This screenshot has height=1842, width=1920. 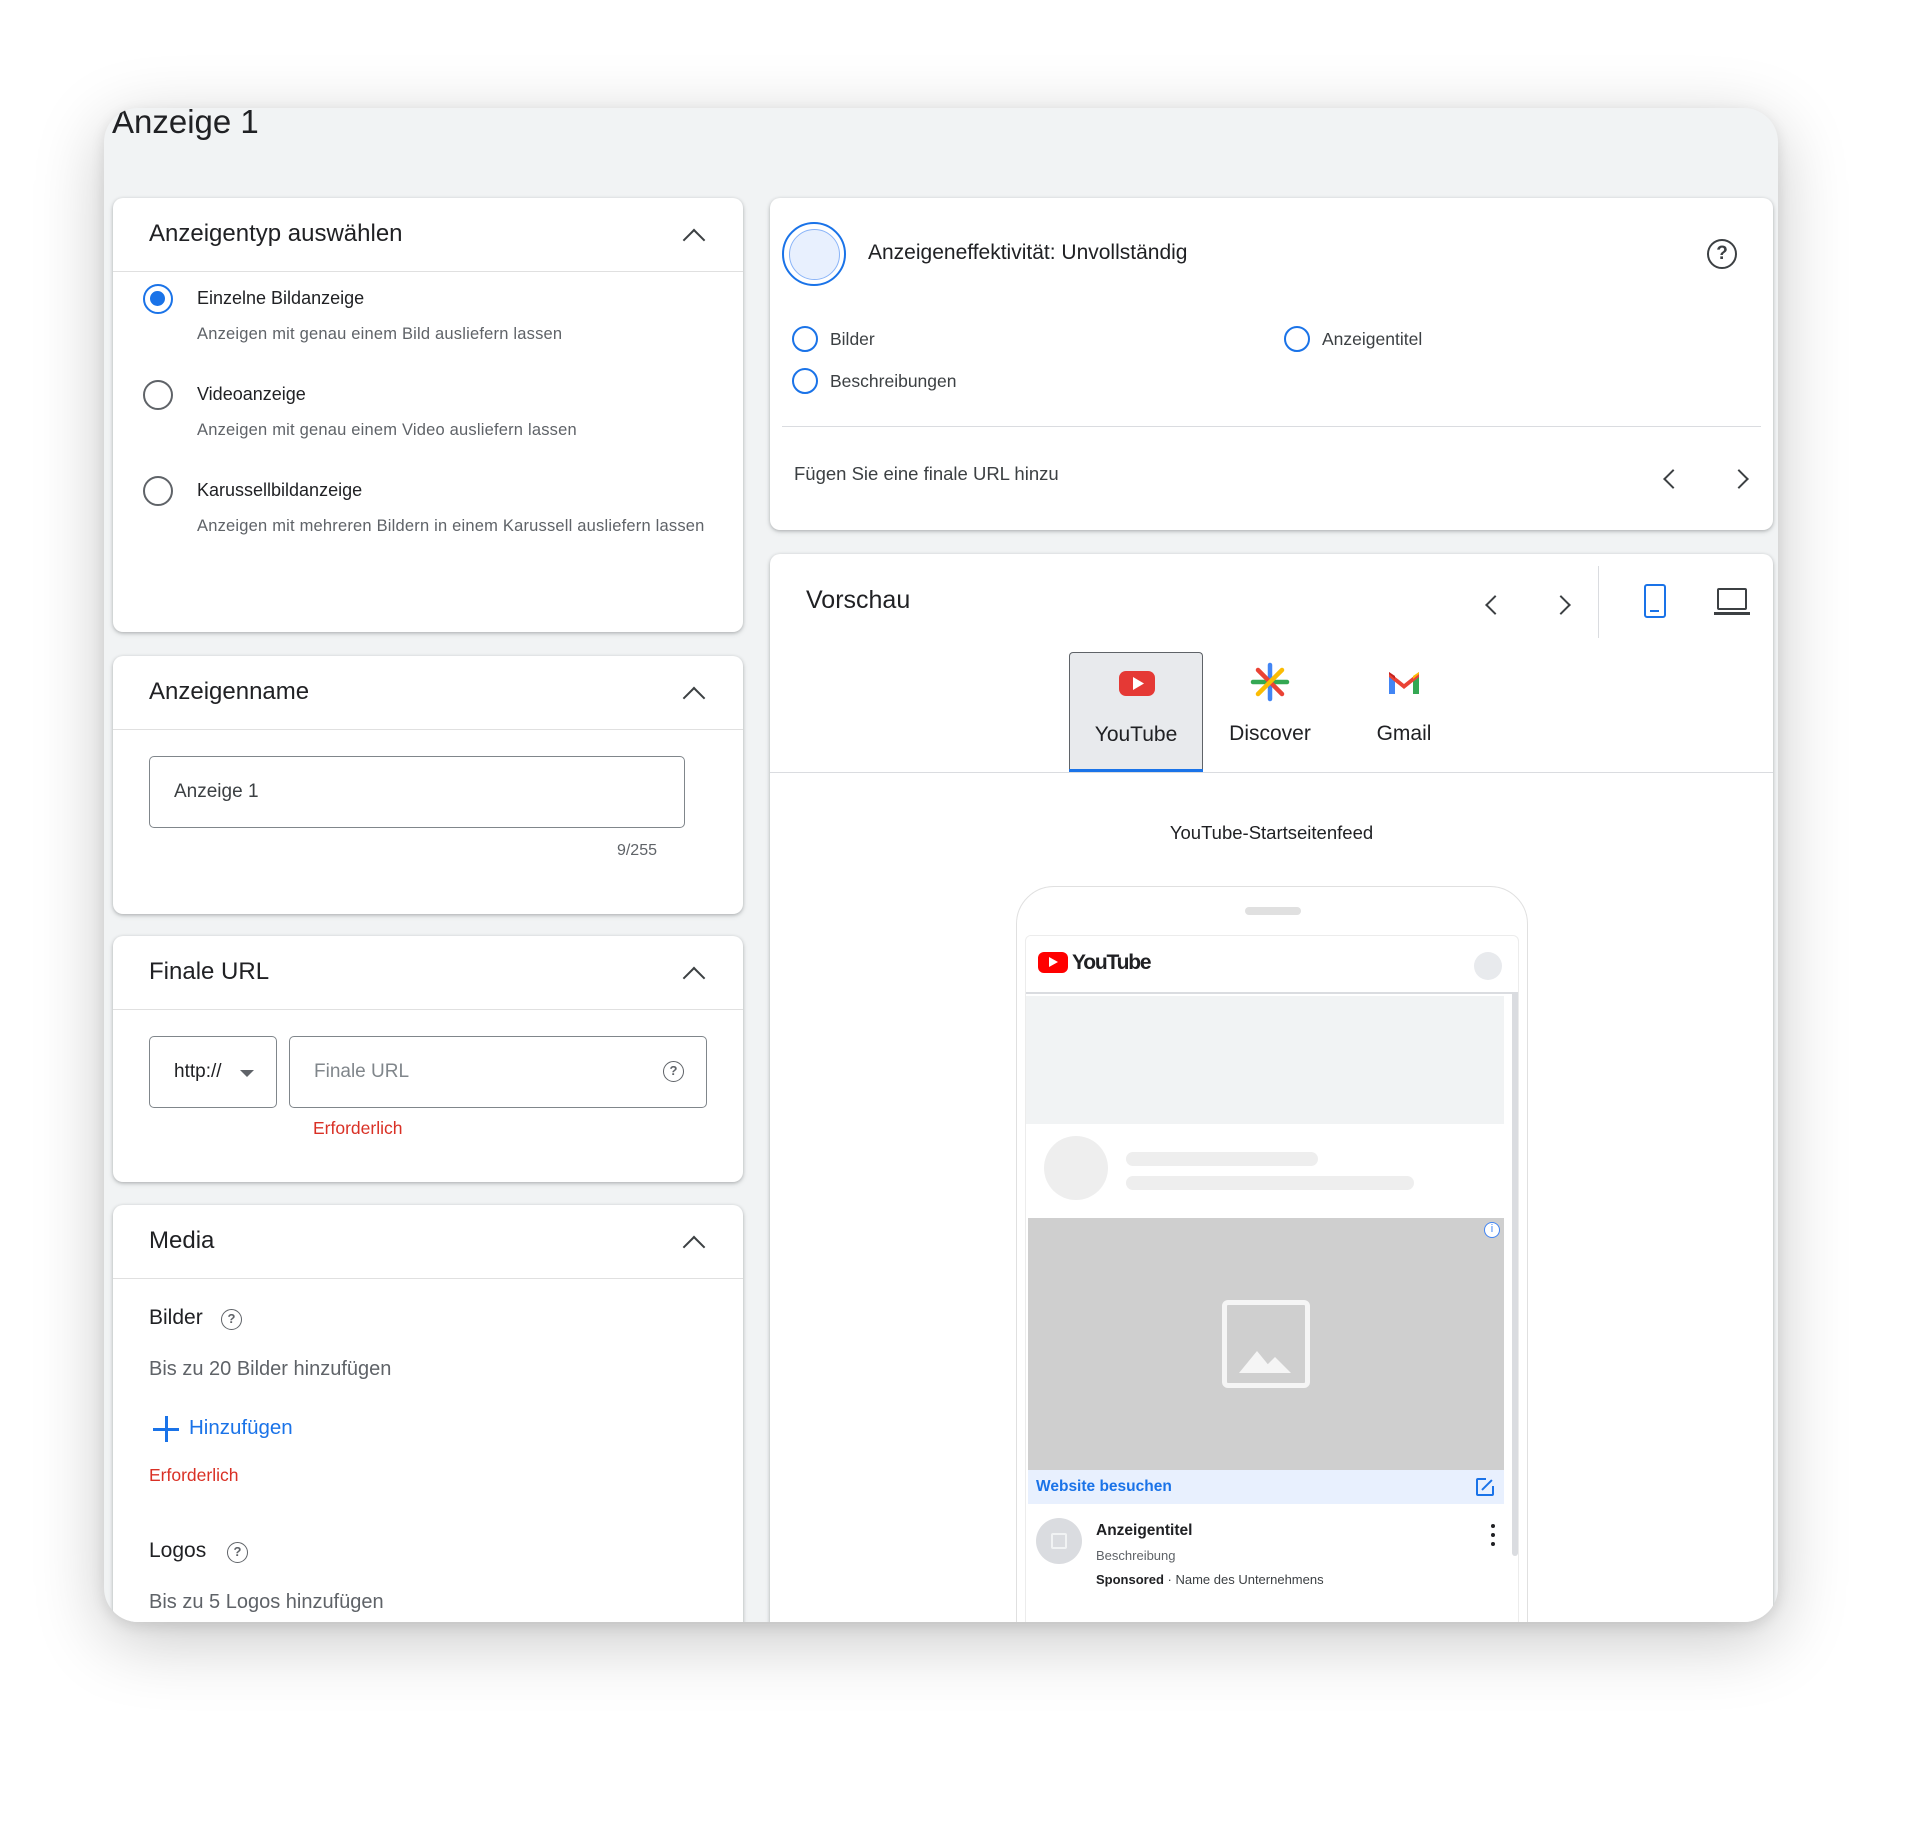 I want to click on final-url-header: Finale URL, so click(x=428, y=973).